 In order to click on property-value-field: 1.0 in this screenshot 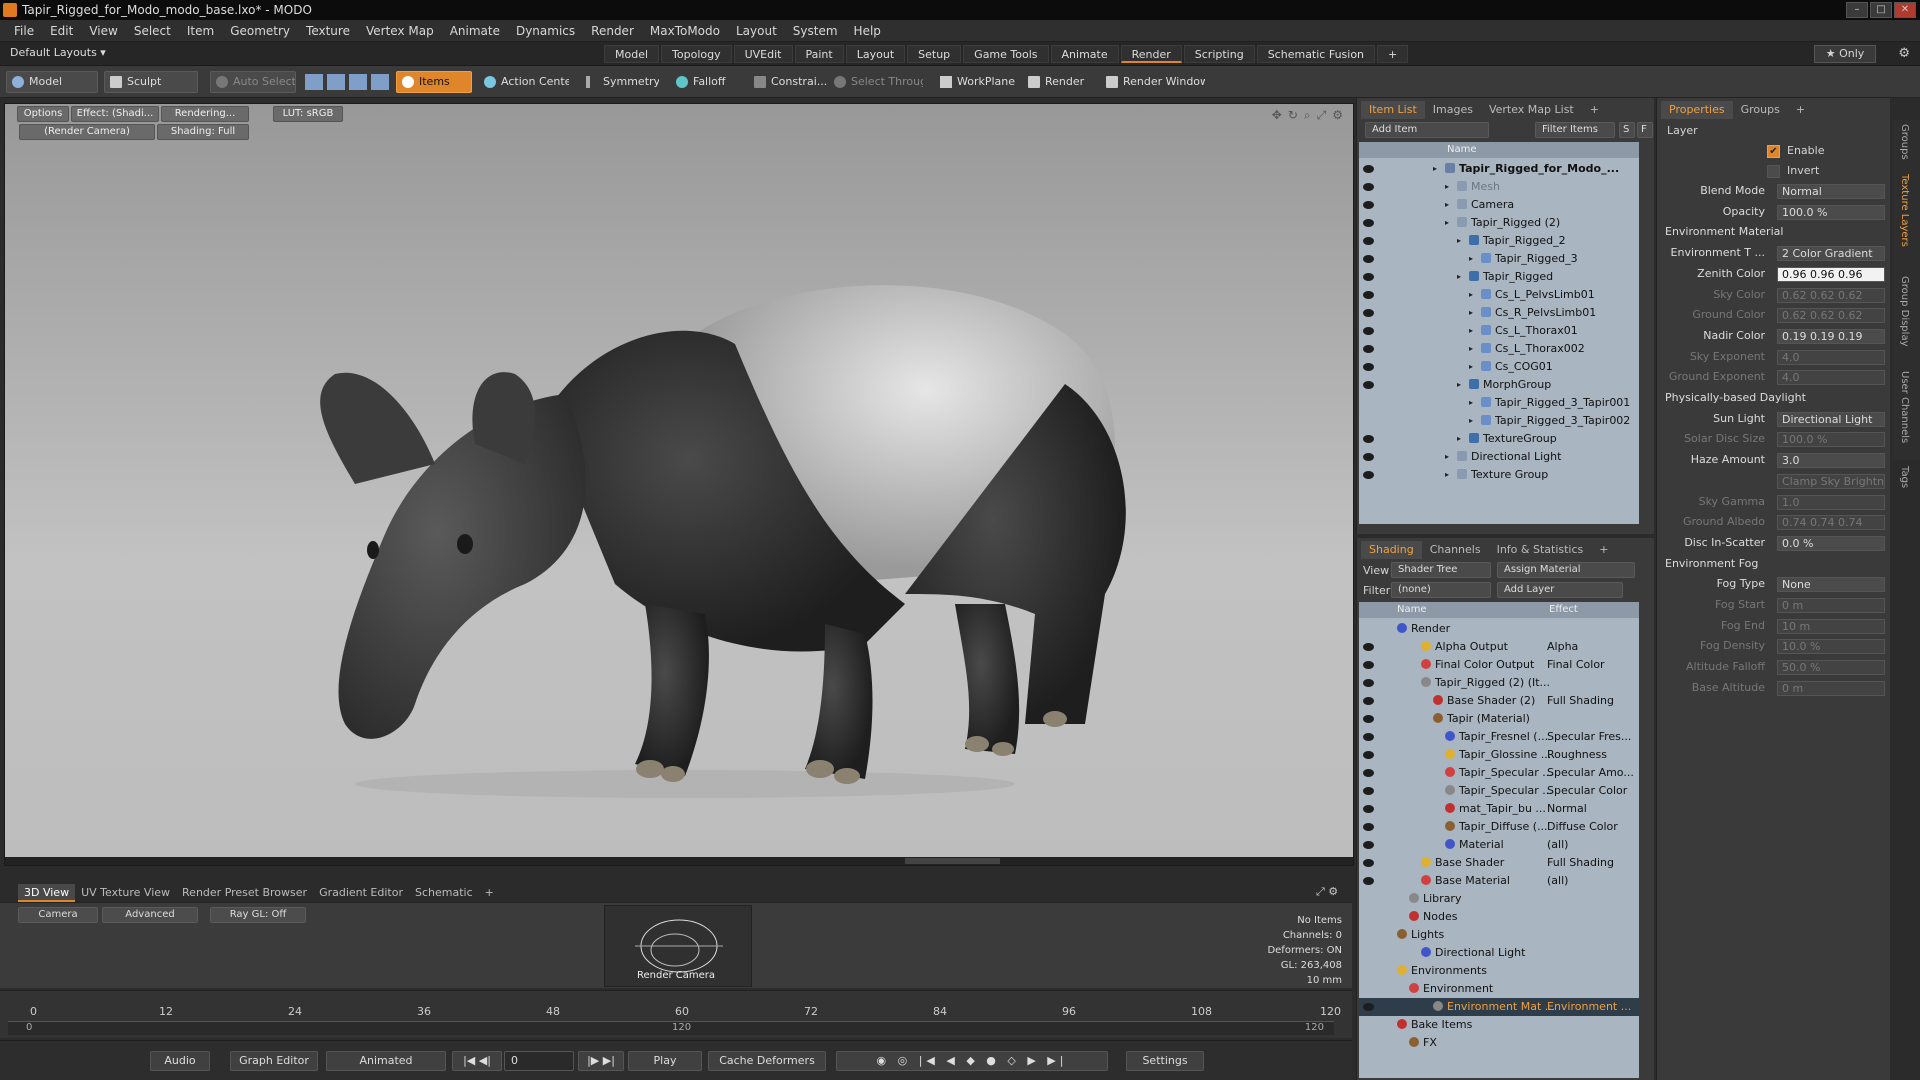, I will do `click(1831, 502)`.